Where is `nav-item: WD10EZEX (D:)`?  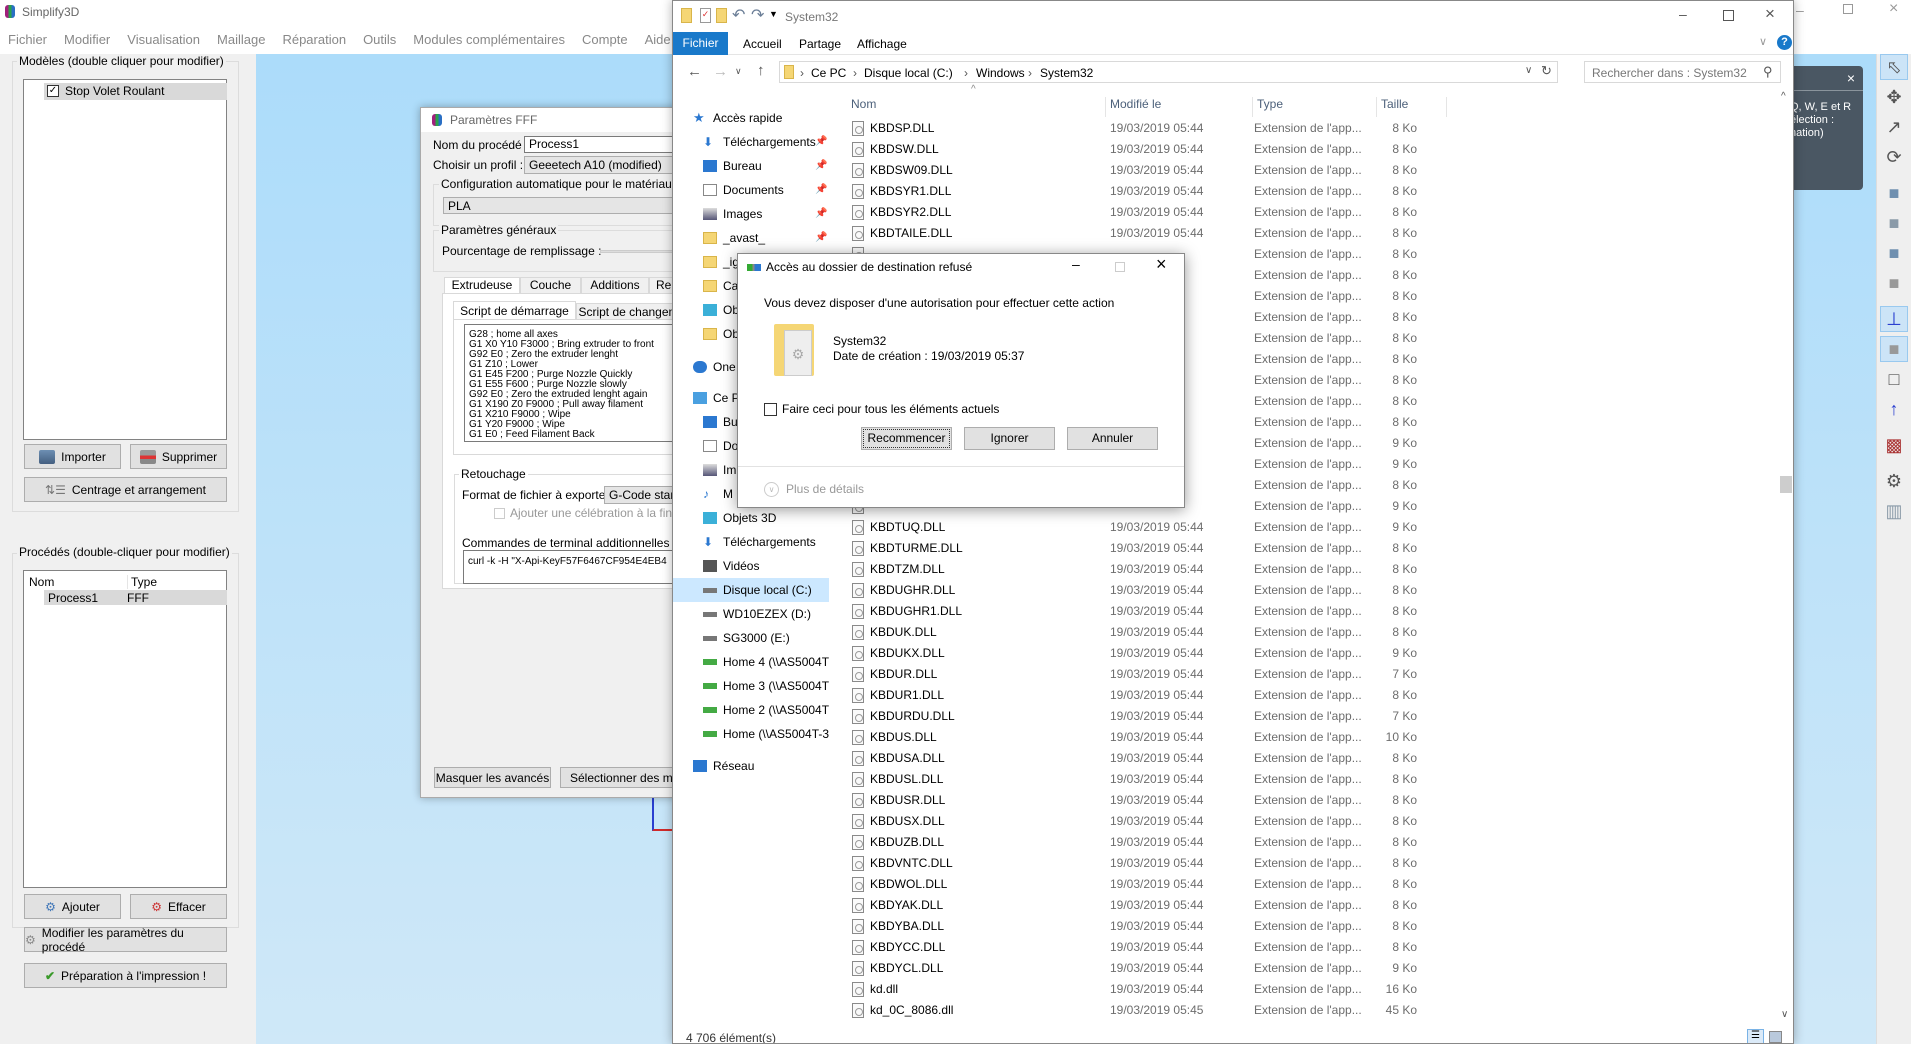
nav-item: WD10EZEX (D:) is located at coordinates (751, 614).